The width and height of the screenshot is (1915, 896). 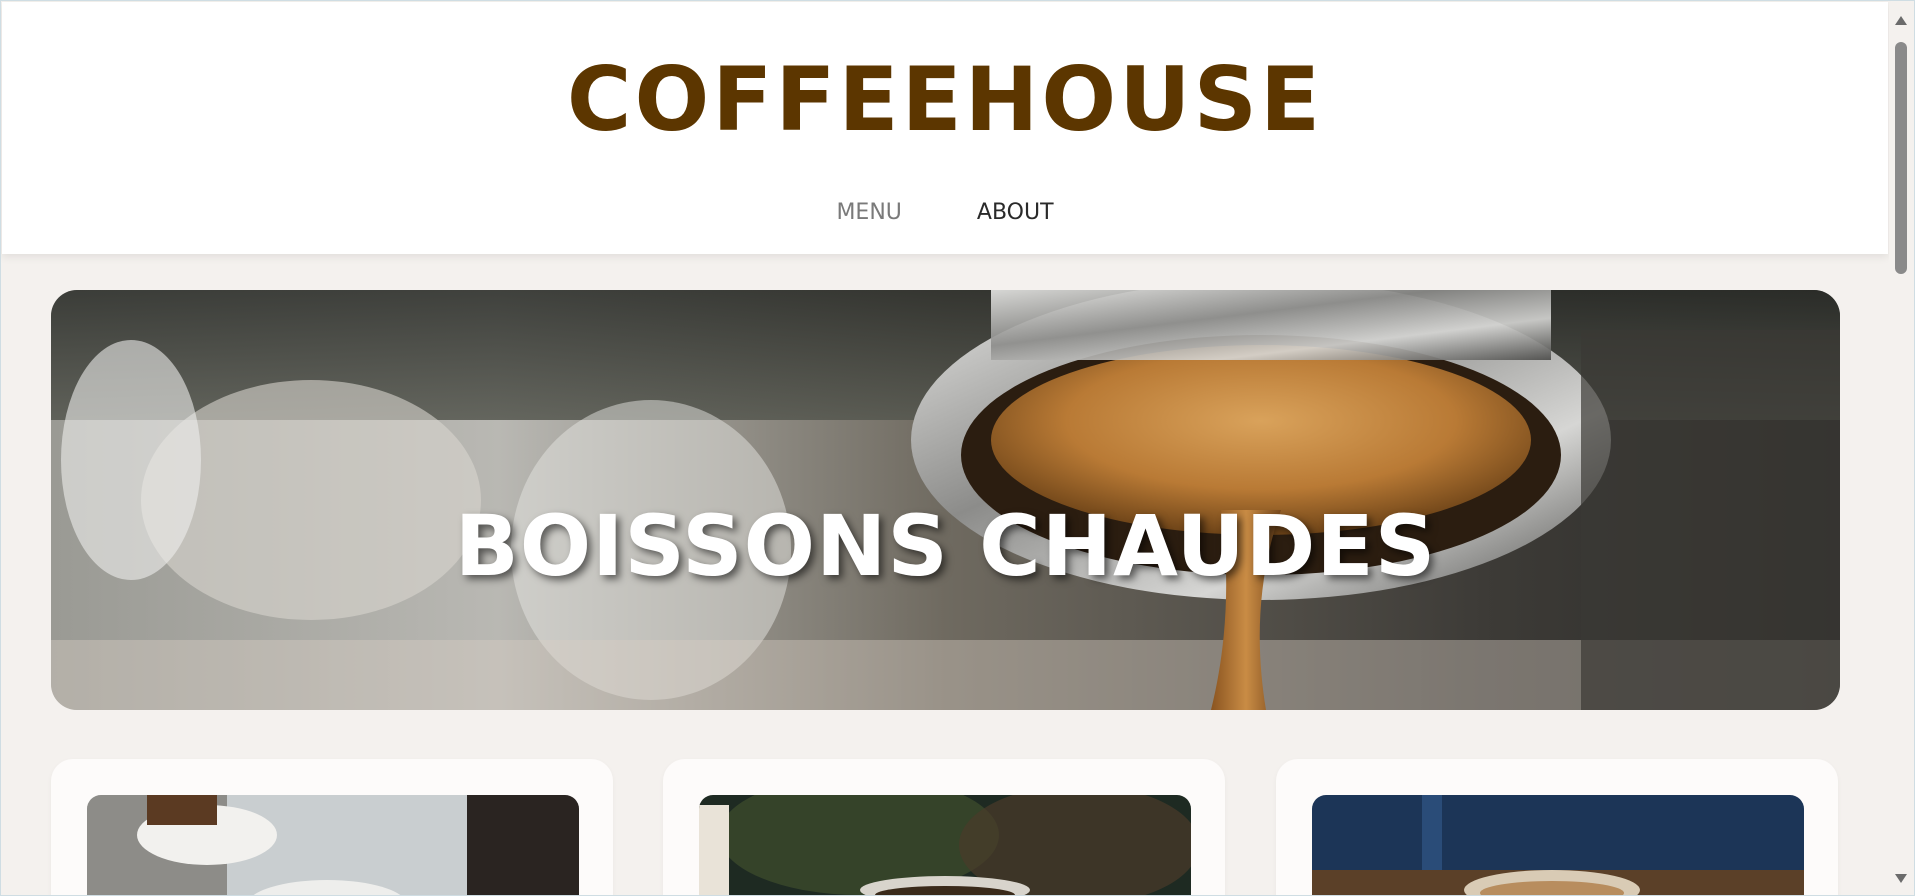 What do you see at coordinates (1901, 20) in the screenshot?
I see `scroll-up-arrow-icon` at bounding box center [1901, 20].